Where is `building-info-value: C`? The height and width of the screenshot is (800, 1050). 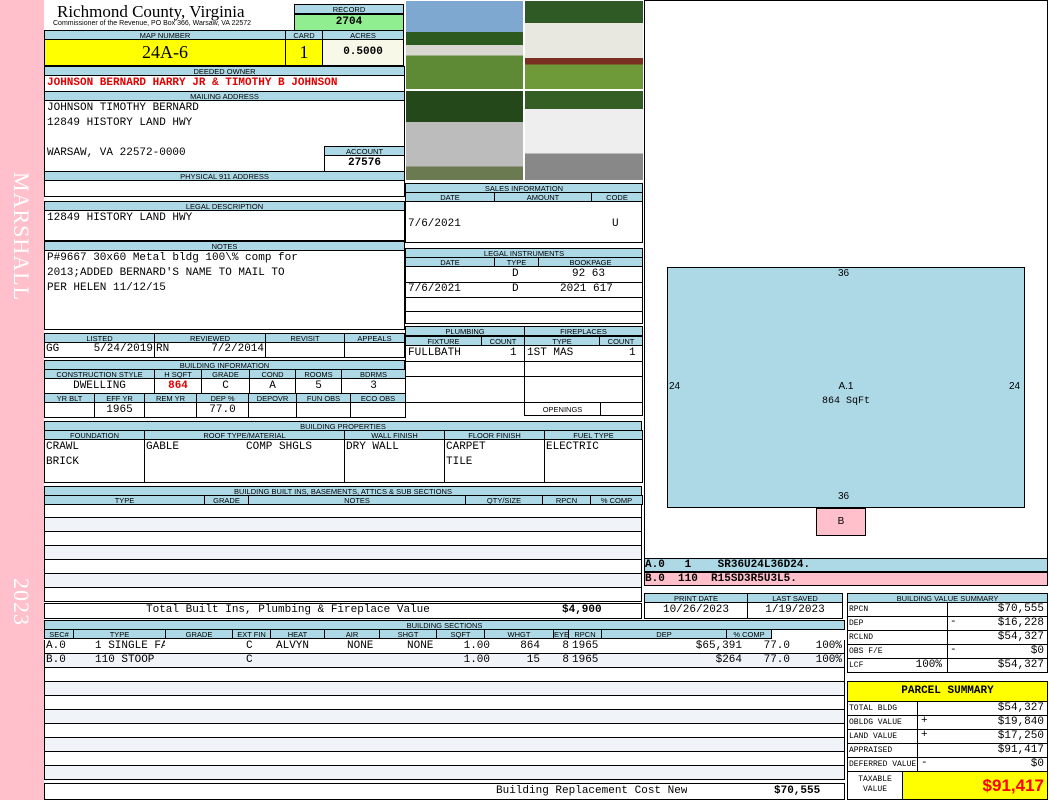 building-info-value: C is located at coordinates (225, 386).